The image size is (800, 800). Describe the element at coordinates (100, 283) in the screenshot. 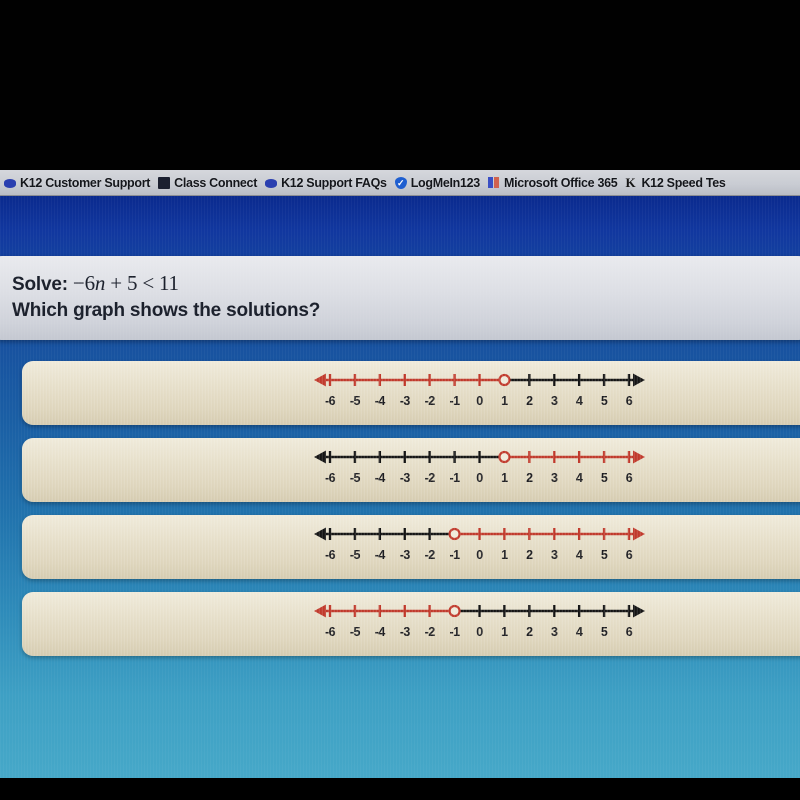

I see `expression-variable: n` at that location.